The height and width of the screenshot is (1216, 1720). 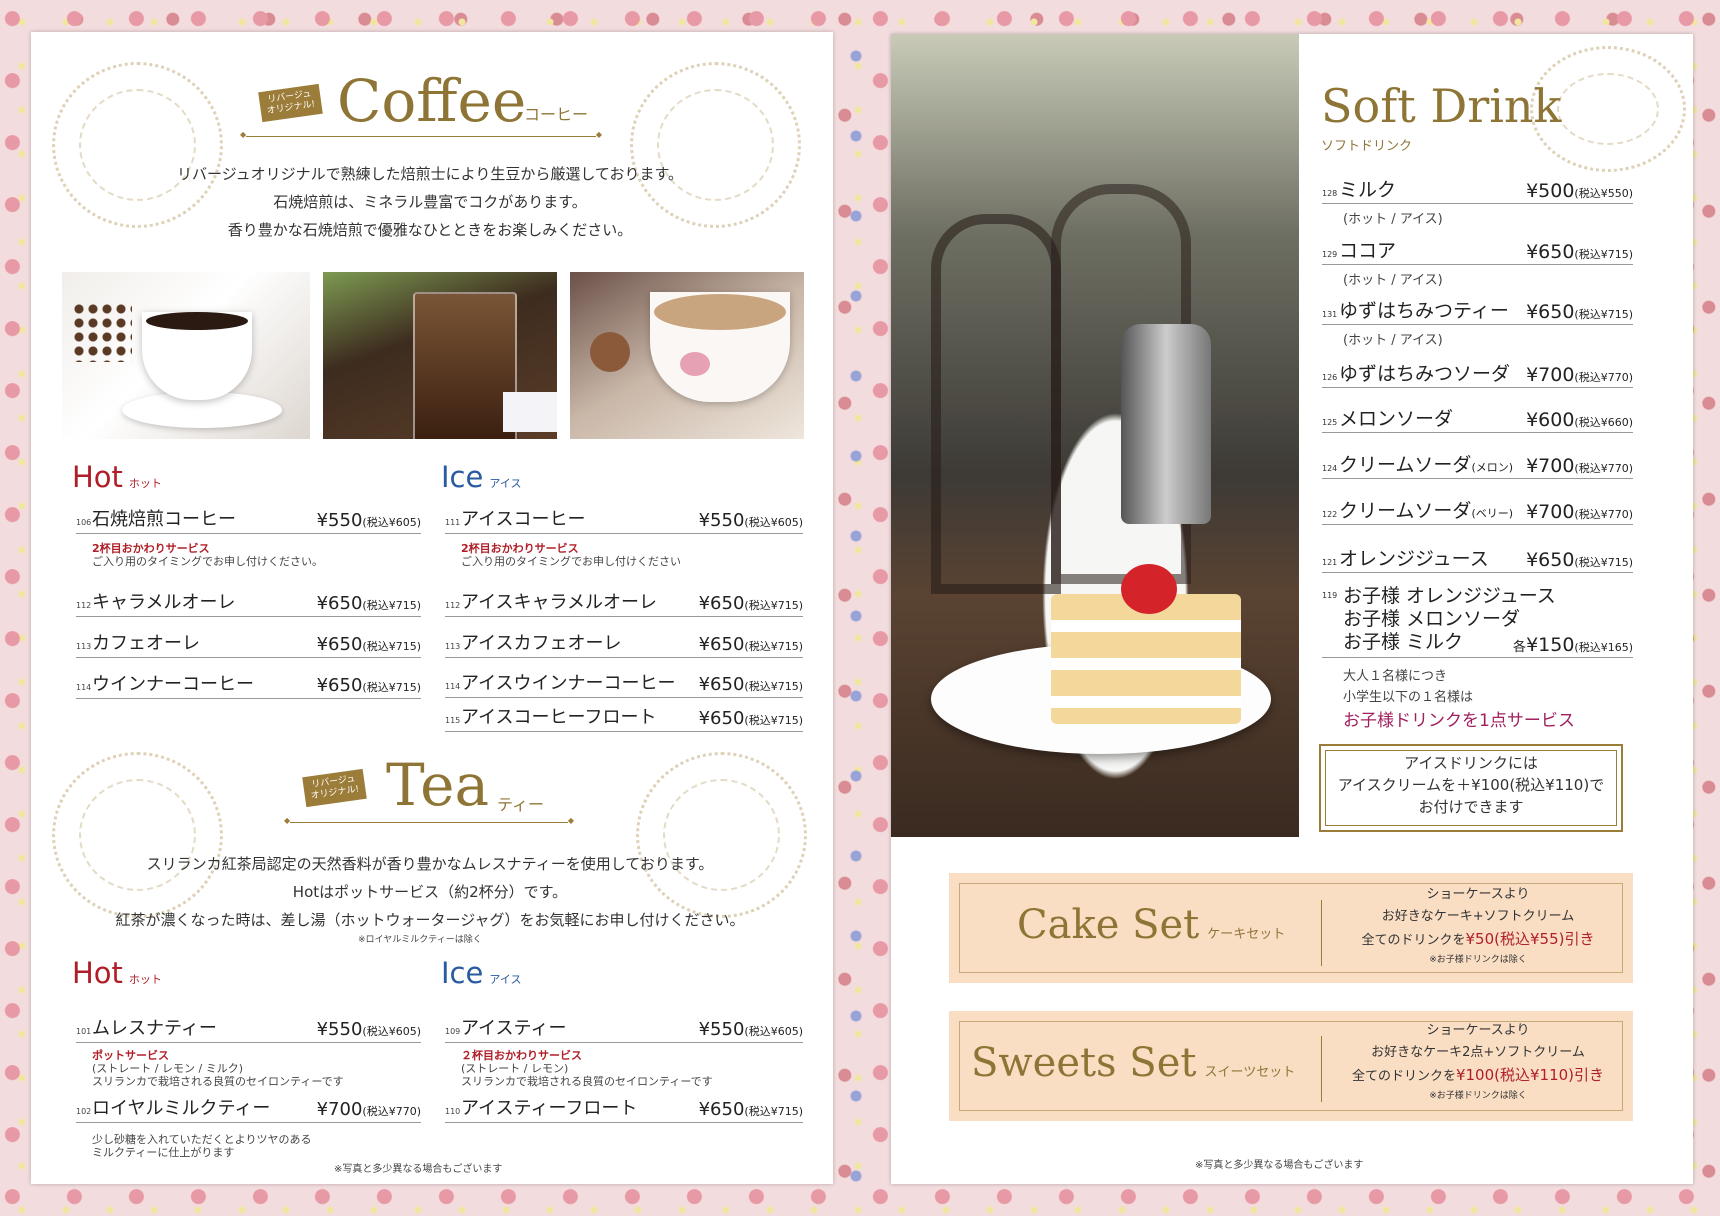 What do you see at coordinates (430, 174) in the screenshot?
I see `coffee-intro-line: リバージュオリジナルで熟練した焙煎士により生豆から厳選しております。` at bounding box center [430, 174].